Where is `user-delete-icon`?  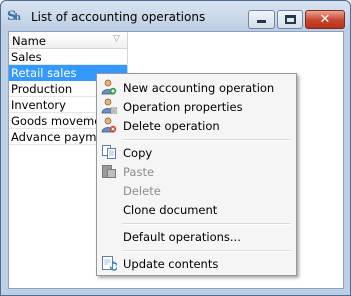 user-delete-icon is located at coordinates (109, 125).